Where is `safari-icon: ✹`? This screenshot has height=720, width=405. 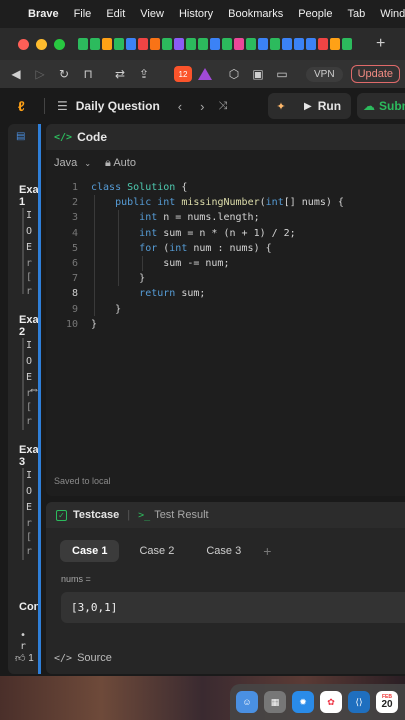
safari-icon: ✹ is located at coordinates (303, 702).